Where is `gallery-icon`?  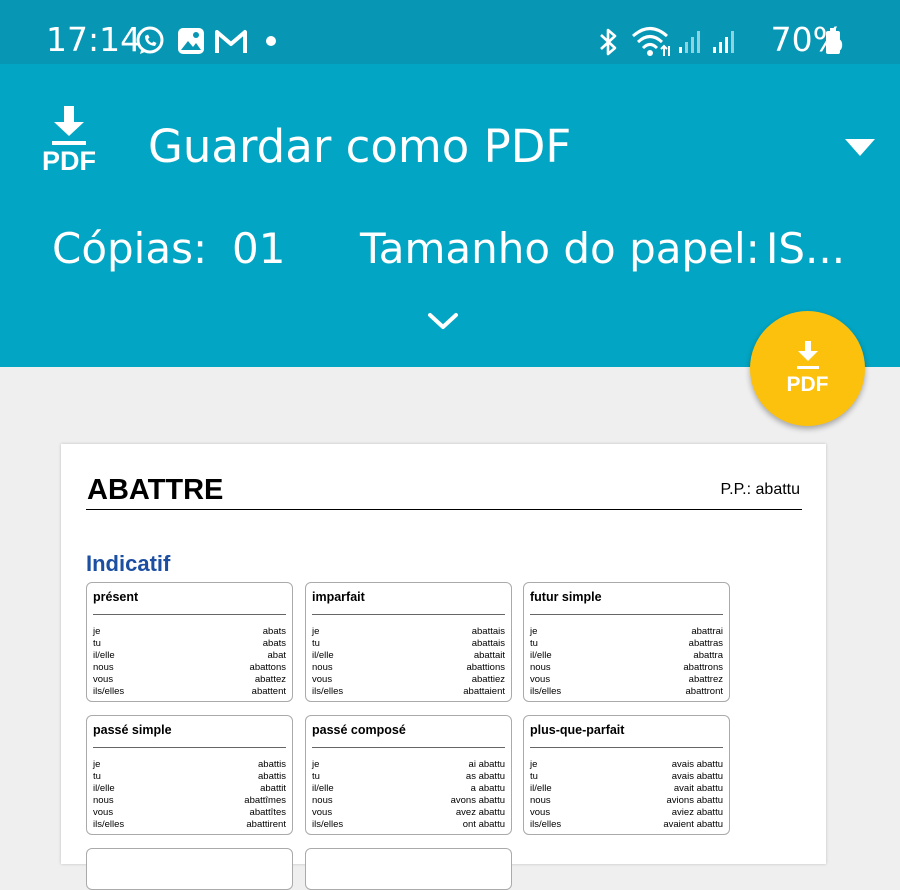 gallery-icon is located at coordinates (191, 41).